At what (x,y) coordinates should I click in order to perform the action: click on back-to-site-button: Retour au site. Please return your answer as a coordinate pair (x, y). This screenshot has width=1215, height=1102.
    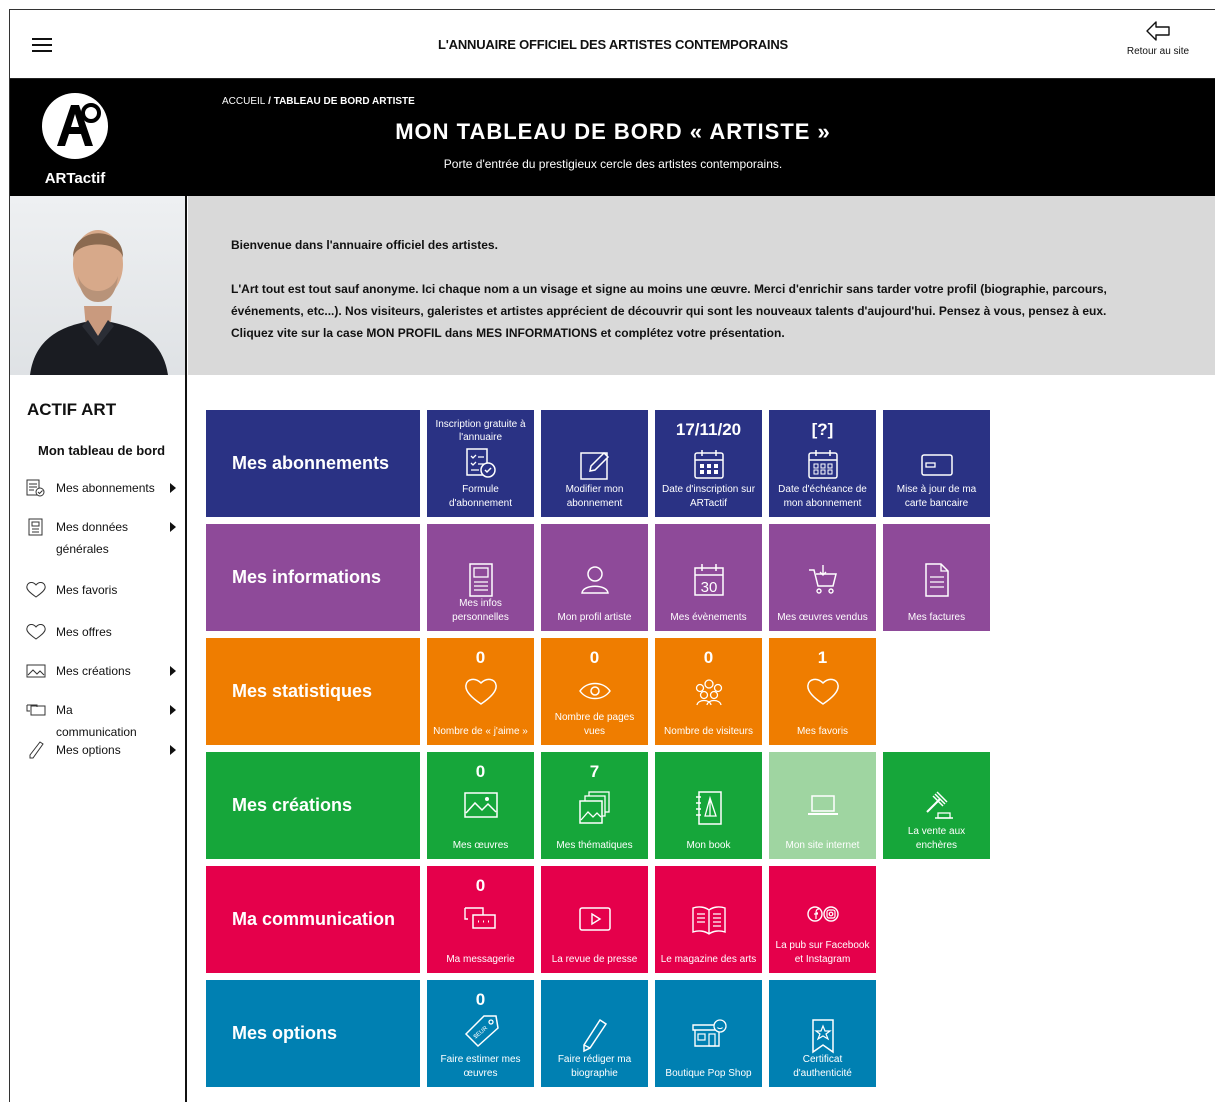
    Looking at the image, I should click on (1158, 38).